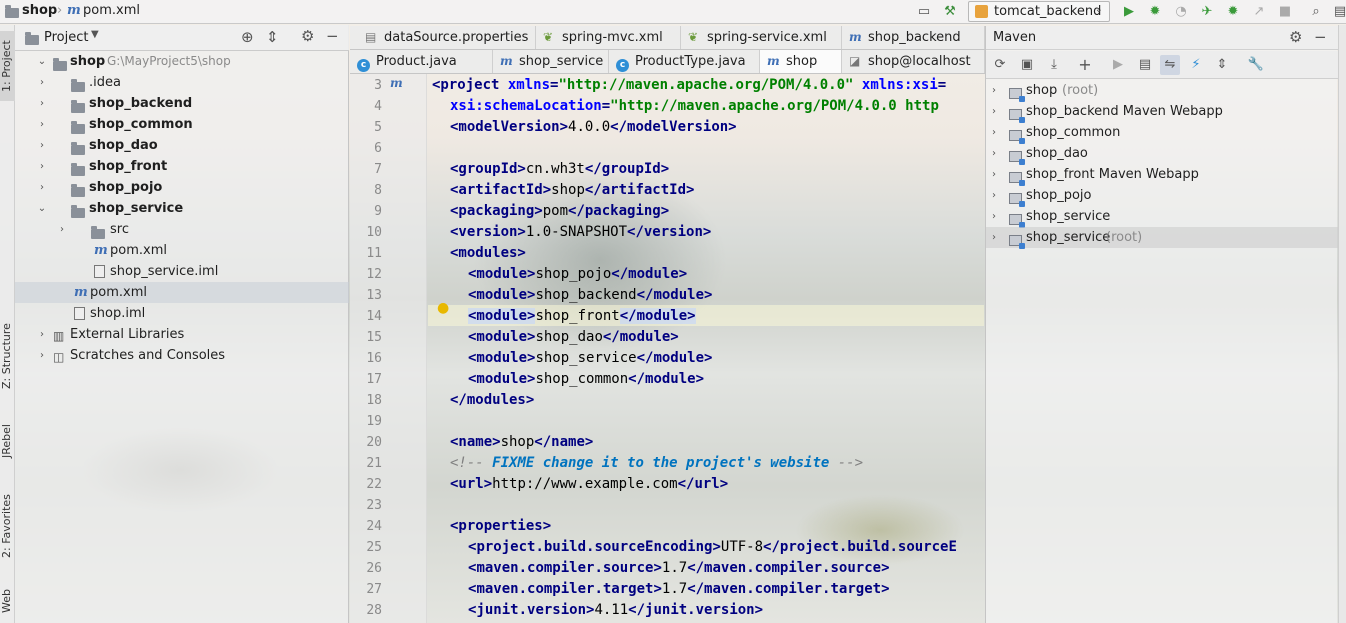  What do you see at coordinates (1285, 12) in the screenshot?
I see `stop-icon: ■` at bounding box center [1285, 12].